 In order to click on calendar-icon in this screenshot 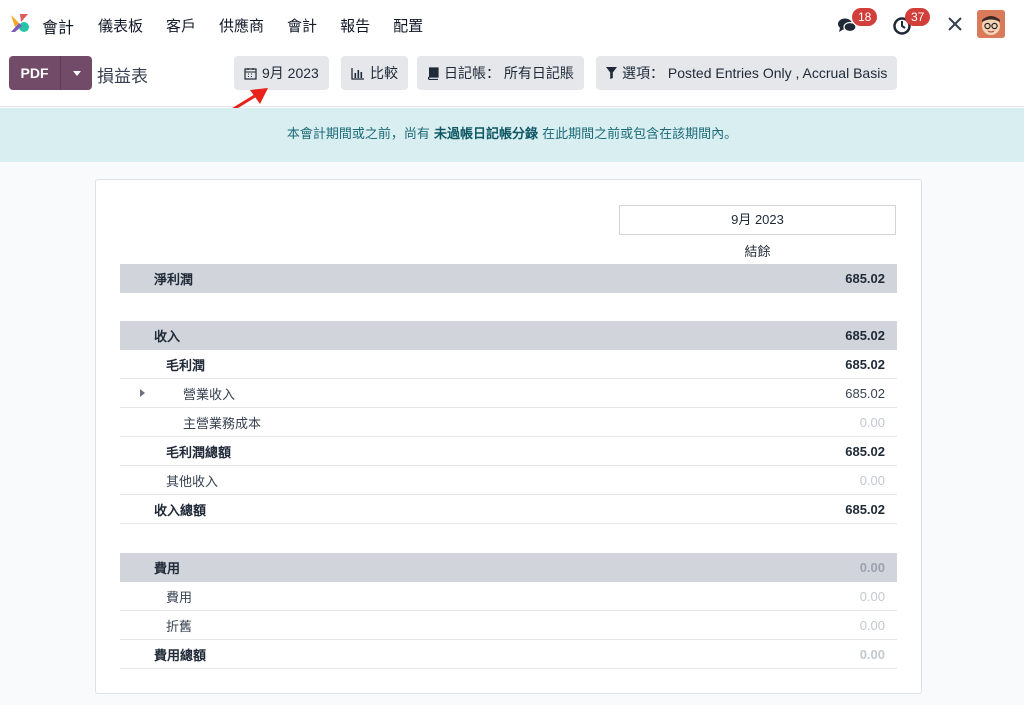, I will do `click(250, 73)`.